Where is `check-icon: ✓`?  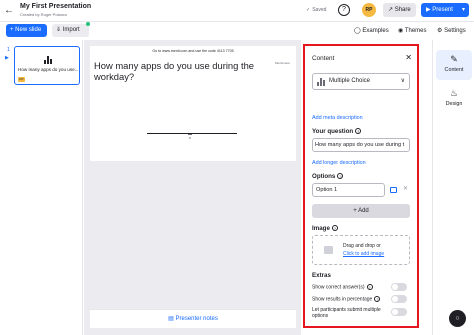 check-icon: ✓ is located at coordinates (308, 10).